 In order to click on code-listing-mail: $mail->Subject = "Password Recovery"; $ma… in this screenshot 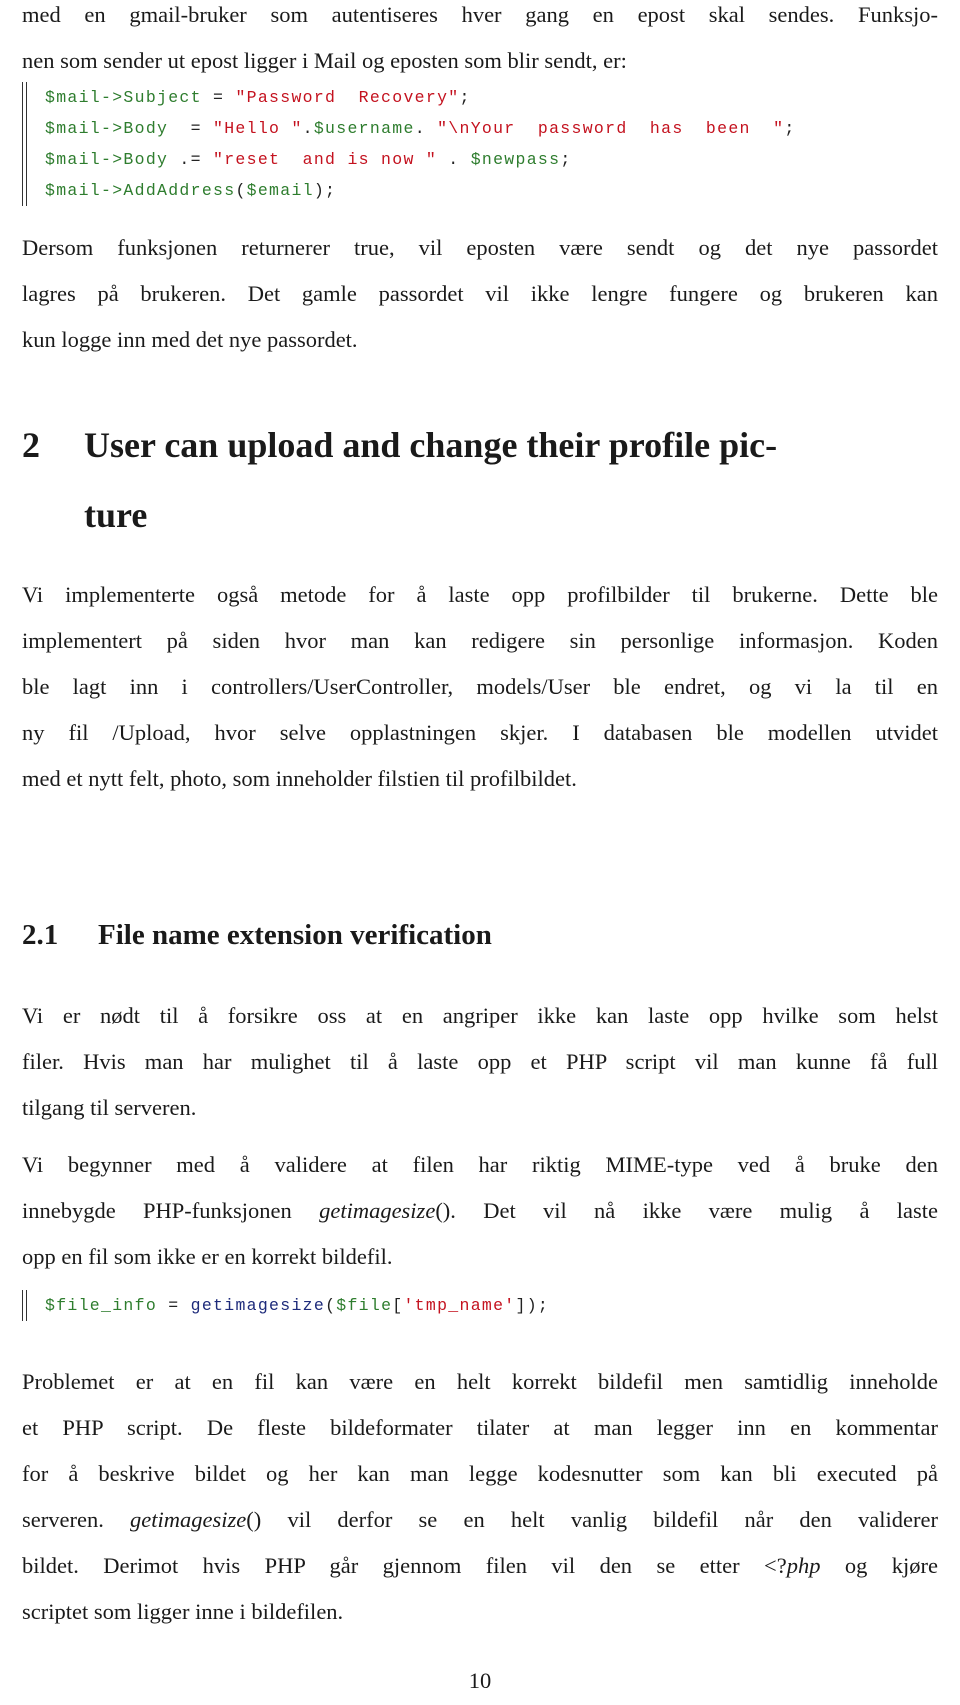, I will do `click(480, 144)`.